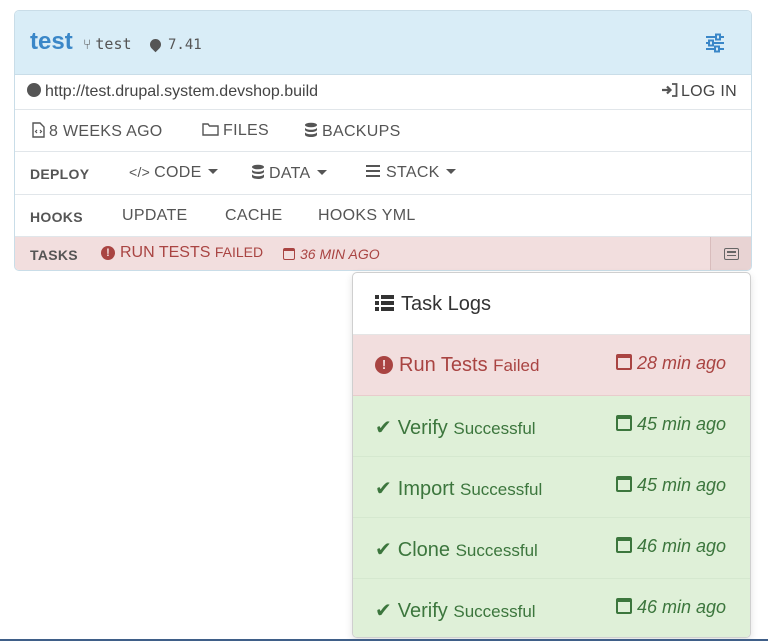  Describe the element at coordinates (708, 91) in the screenshot. I see `log-in-label: LOG IN` at that location.